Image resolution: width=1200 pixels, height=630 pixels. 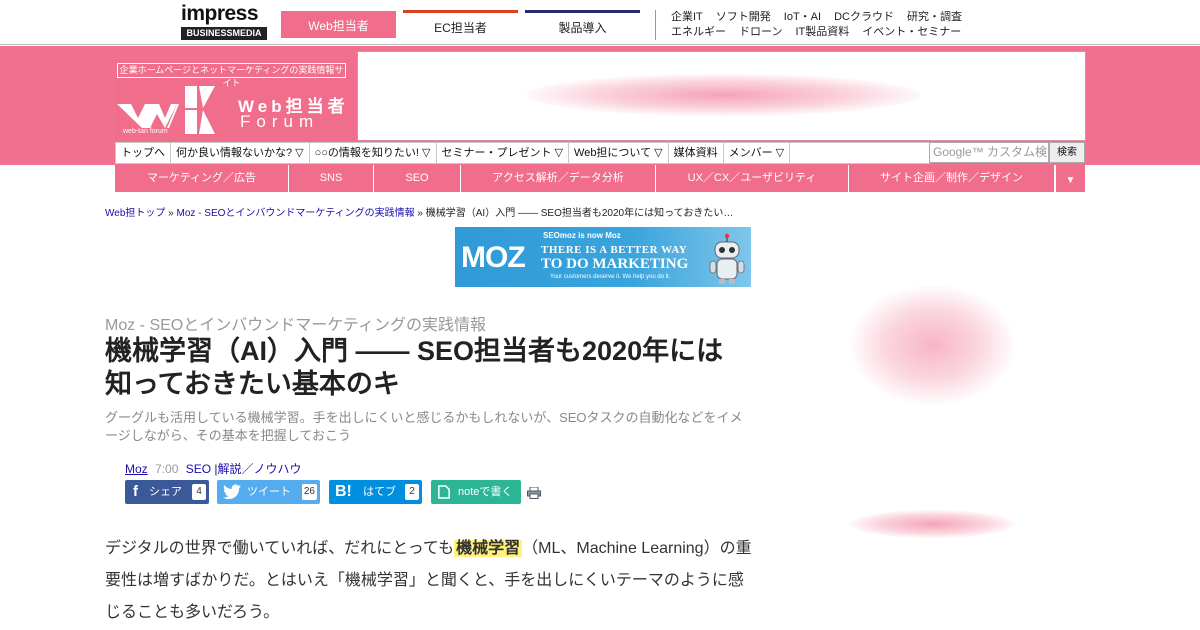 I want to click on moz-logo: MOZ, so click(x=493, y=257).